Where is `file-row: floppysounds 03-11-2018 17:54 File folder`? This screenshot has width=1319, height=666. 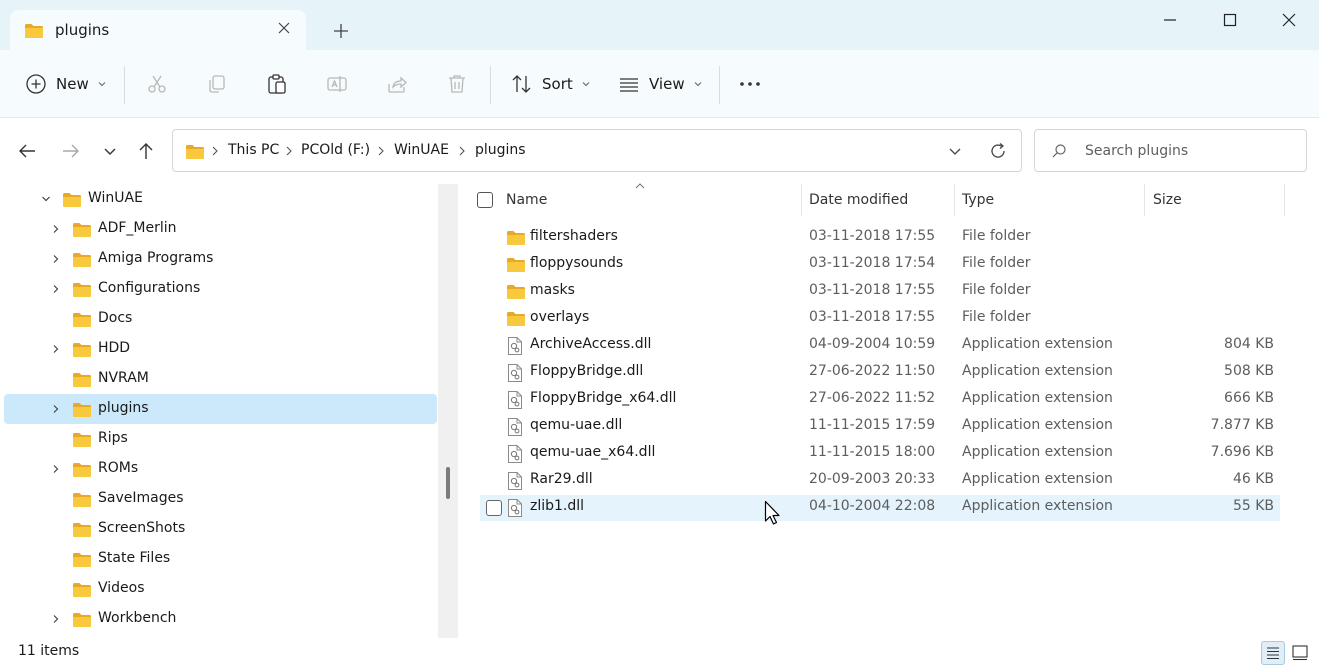 file-row: floppysounds 03-11-2018 17:54 File folder is located at coordinates (880, 265).